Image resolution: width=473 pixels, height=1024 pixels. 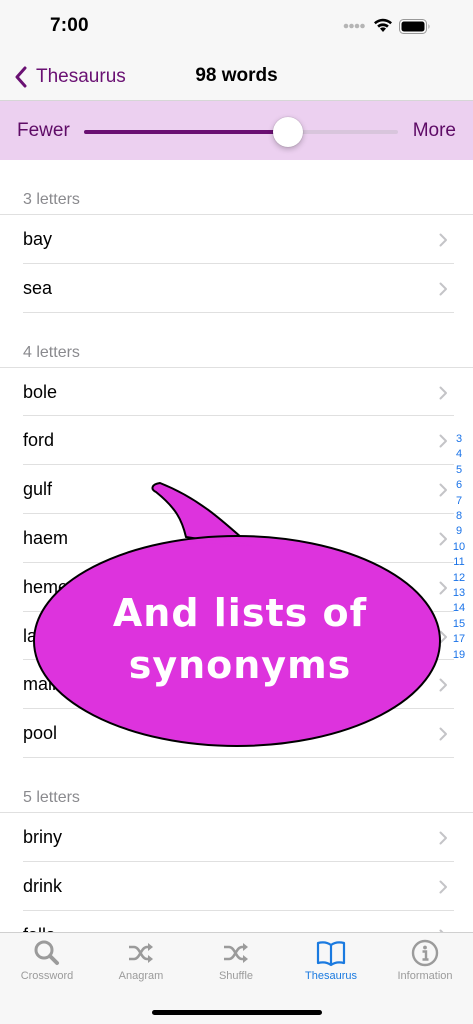 What do you see at coordinates (236, 964) in the screenshot?
I see `tab-shuffle: Shuffle` at bounding box center [236, 964].